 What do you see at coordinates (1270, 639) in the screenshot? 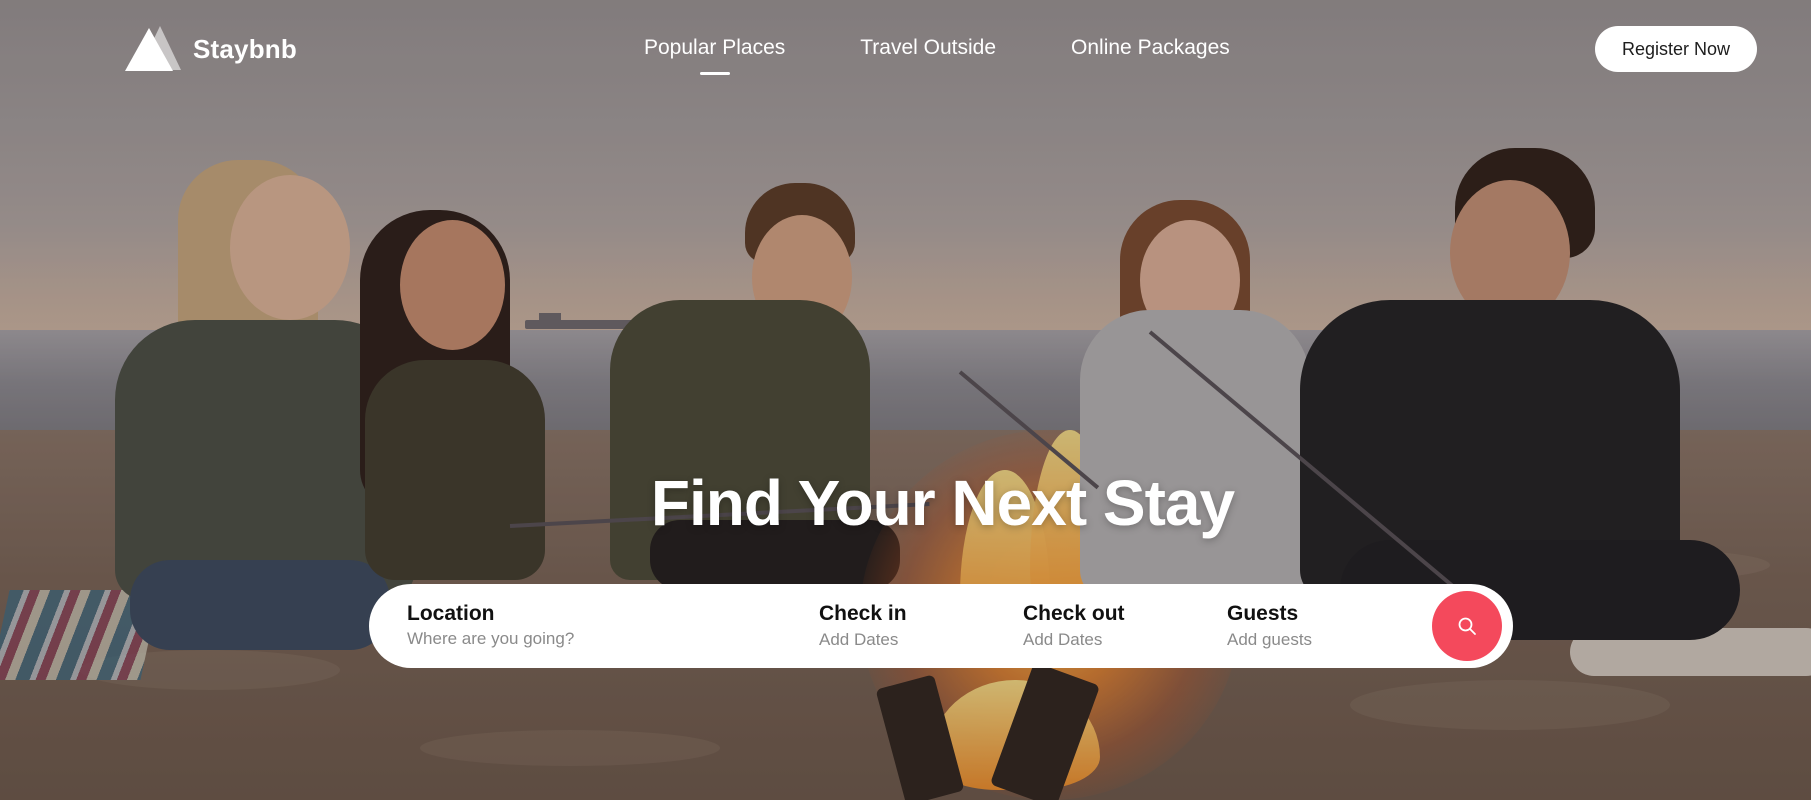
I see `guests-hint: Add guests` at bounding box center [1270, 639].